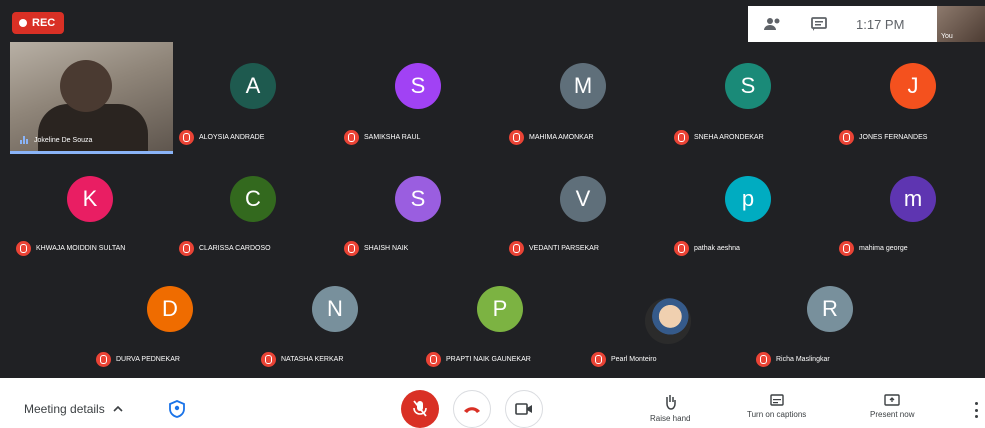 The height and width of the screenshot is (428, 985). What do you see at coordinates (717, 248) in the screenshot?
I see `participant-name: pathak aeshna` at bounding box center [717, 248].